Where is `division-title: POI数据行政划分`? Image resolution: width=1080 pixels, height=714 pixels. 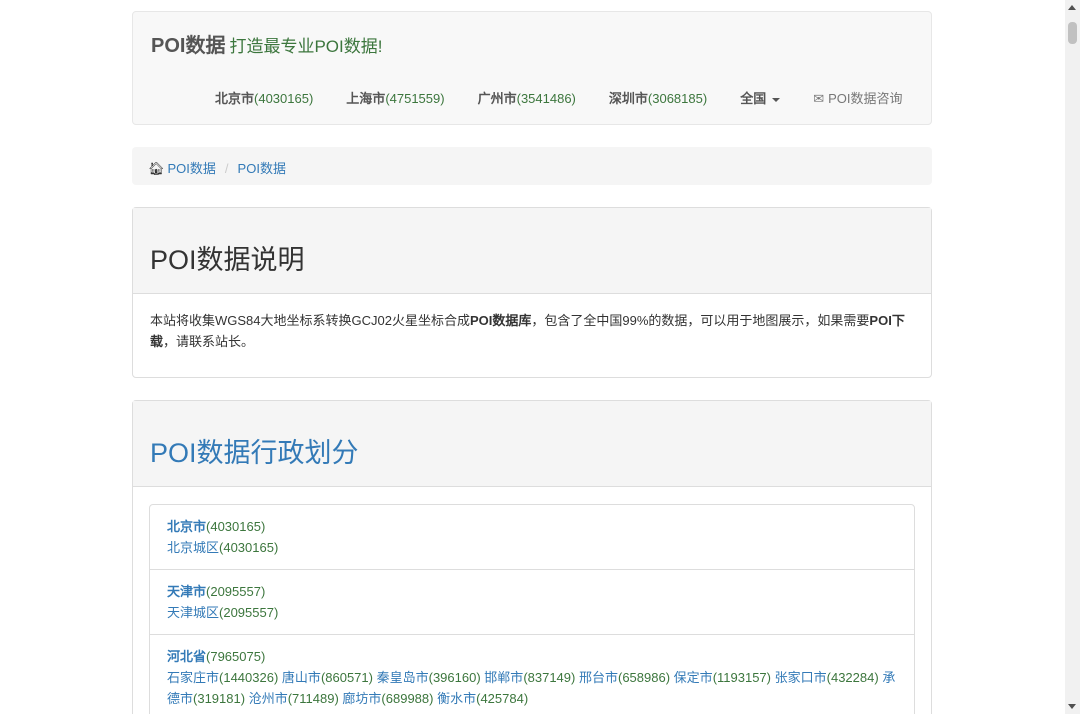 division-title: POI数据行政划分 is located at coordinates (254, 453).